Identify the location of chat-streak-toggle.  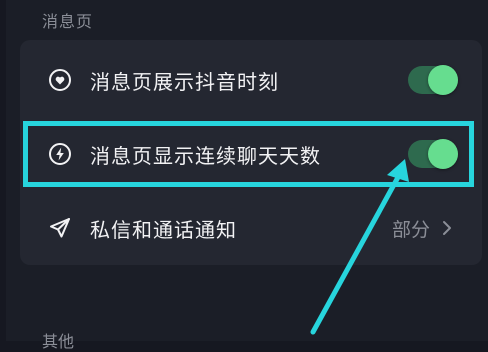
(433, 154).